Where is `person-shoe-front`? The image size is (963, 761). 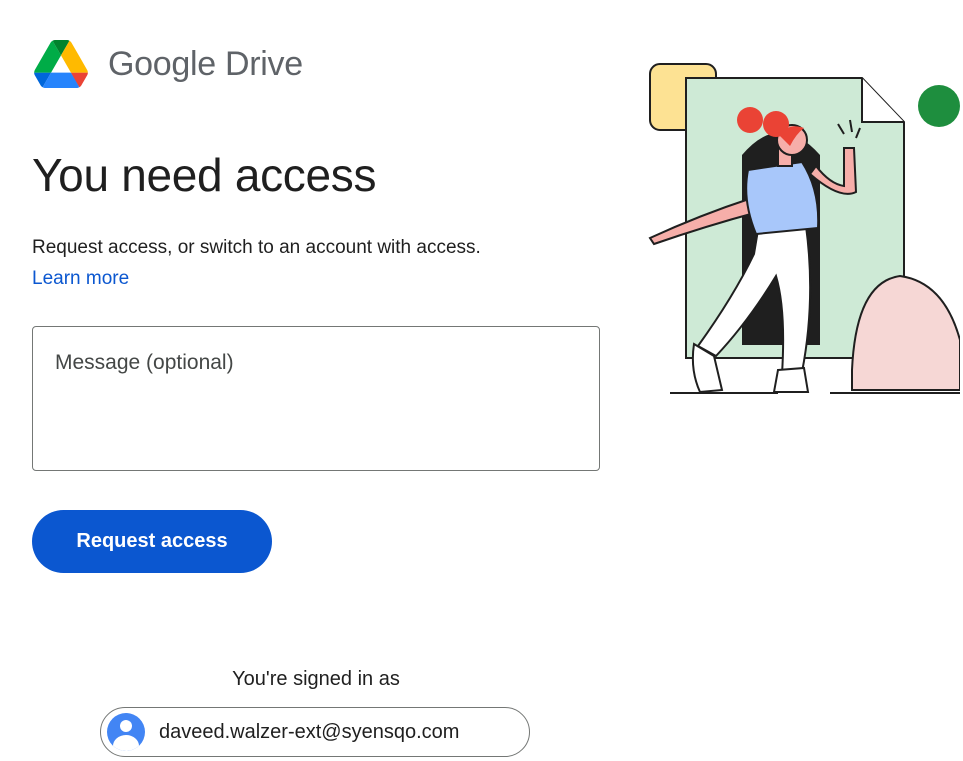 person-shoe-front is located at coordinates (791, 379).